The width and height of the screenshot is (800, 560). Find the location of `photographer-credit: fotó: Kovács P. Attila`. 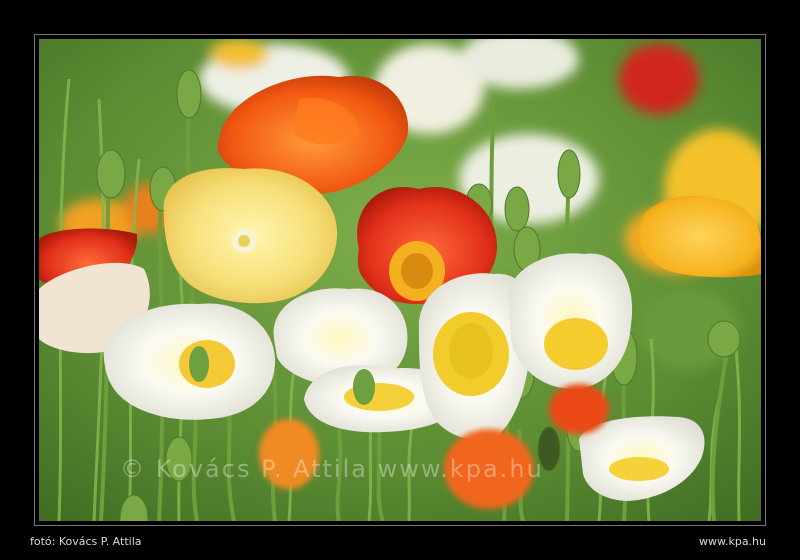

photographer-credit: fotó: Kovács P. Attila is located at coordinates (86, 541).